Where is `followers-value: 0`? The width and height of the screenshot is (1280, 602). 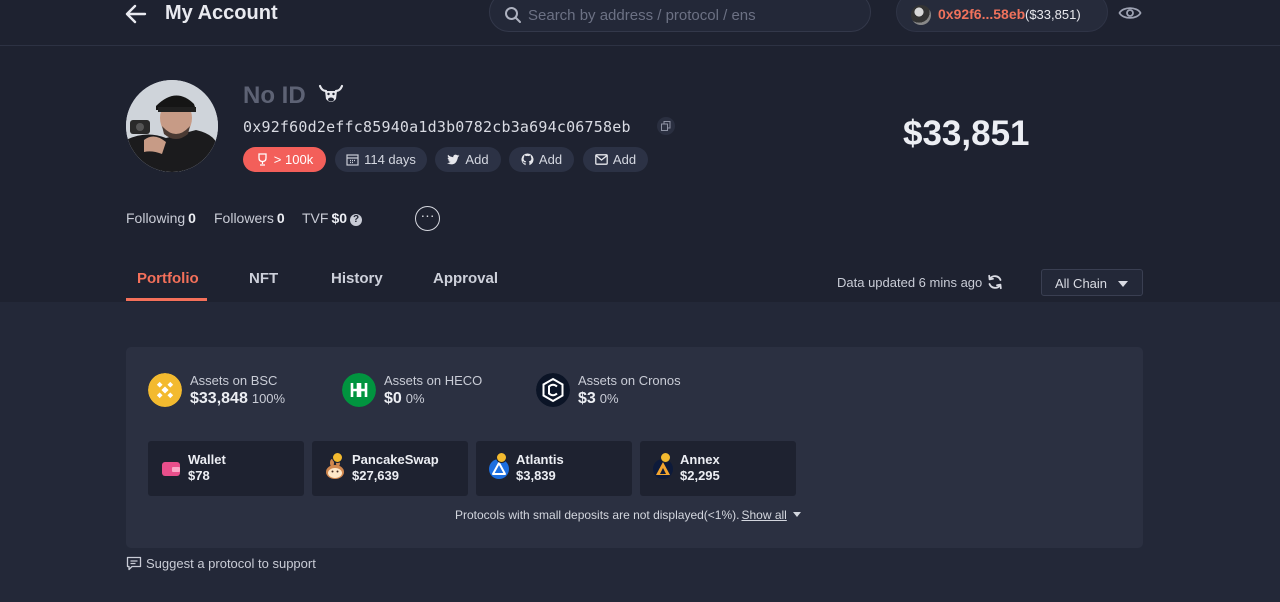
followers-value: 0 is located at coordinates (280, 218).